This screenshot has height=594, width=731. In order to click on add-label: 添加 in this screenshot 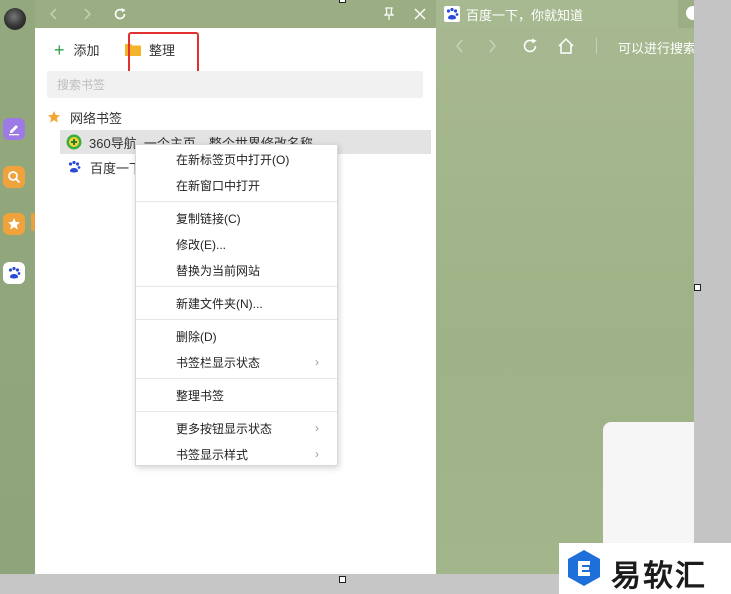, I will do `click(86, 50)`.